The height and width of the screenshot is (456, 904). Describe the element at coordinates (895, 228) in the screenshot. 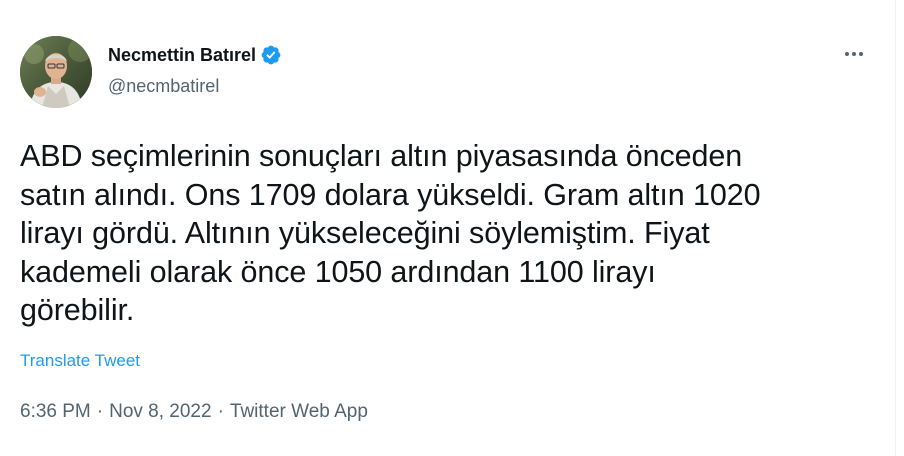

I see `divider` at that location.